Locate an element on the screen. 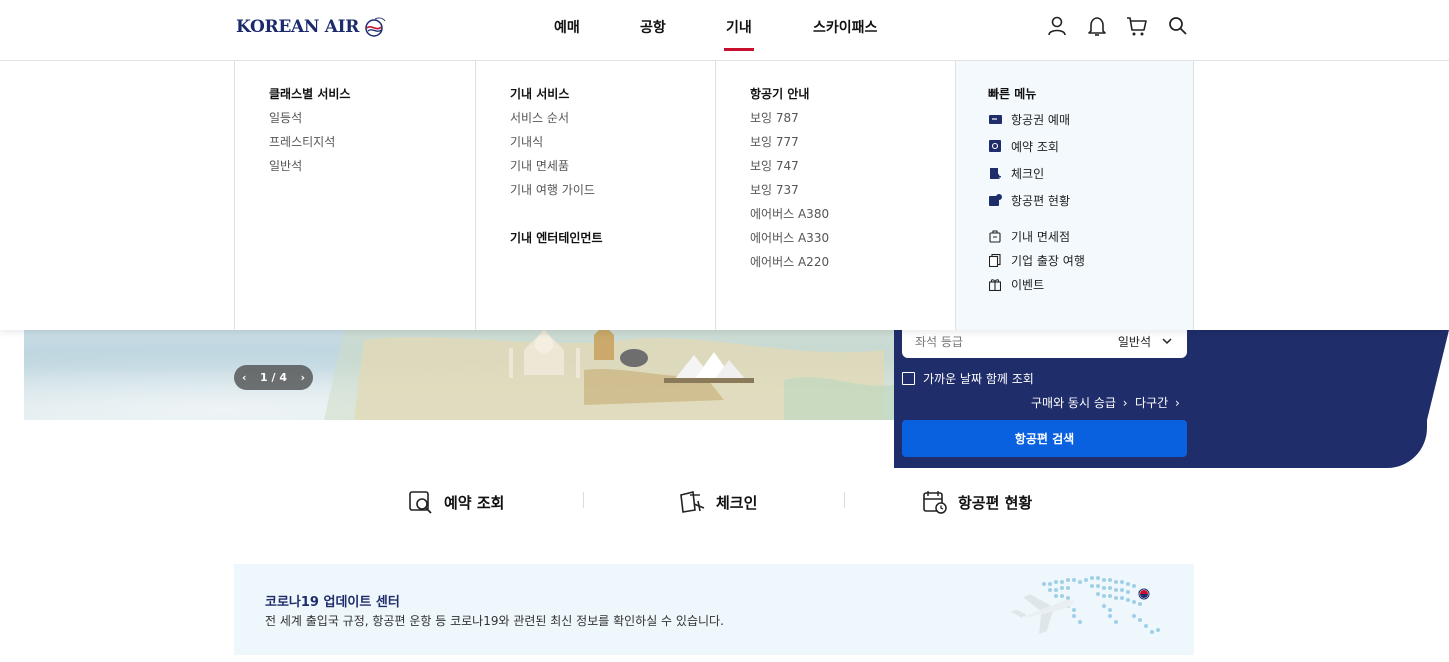 This screenshot has height=662, width=1449. logo-text: KOREAN AIR is located at coordinates (298, 27).